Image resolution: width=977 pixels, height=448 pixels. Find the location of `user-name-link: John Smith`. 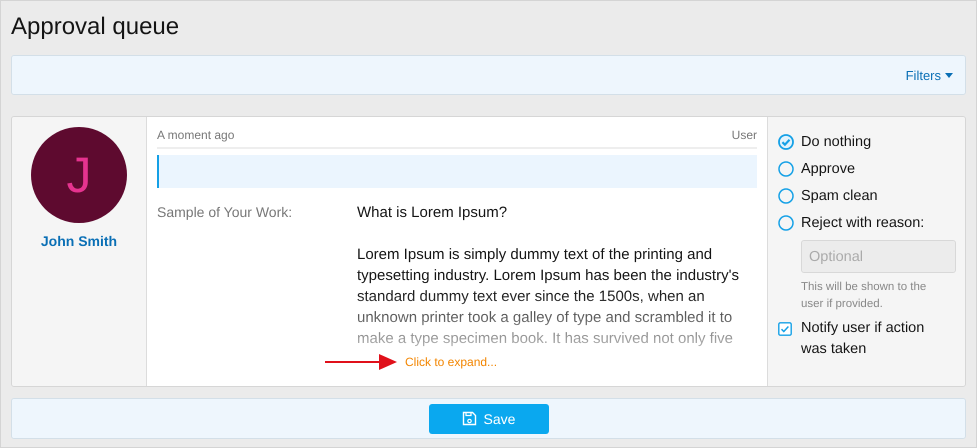

user-name-link: John Smith is located at coordinates (79, 241).